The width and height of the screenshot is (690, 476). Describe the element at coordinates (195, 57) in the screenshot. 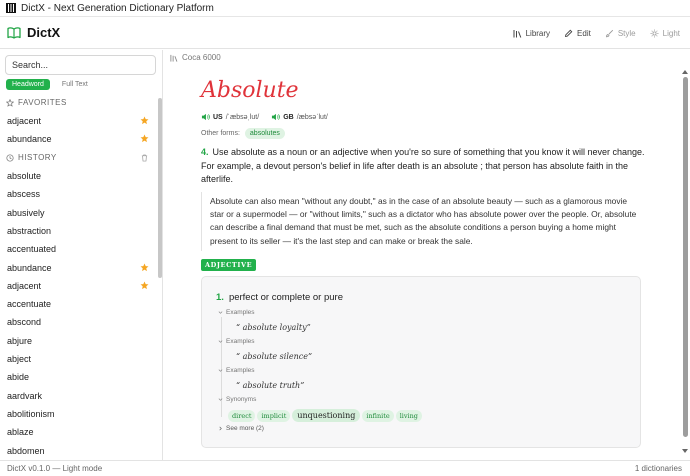

I see `dictionary-breadcrumb: Coca 6000` at that location.